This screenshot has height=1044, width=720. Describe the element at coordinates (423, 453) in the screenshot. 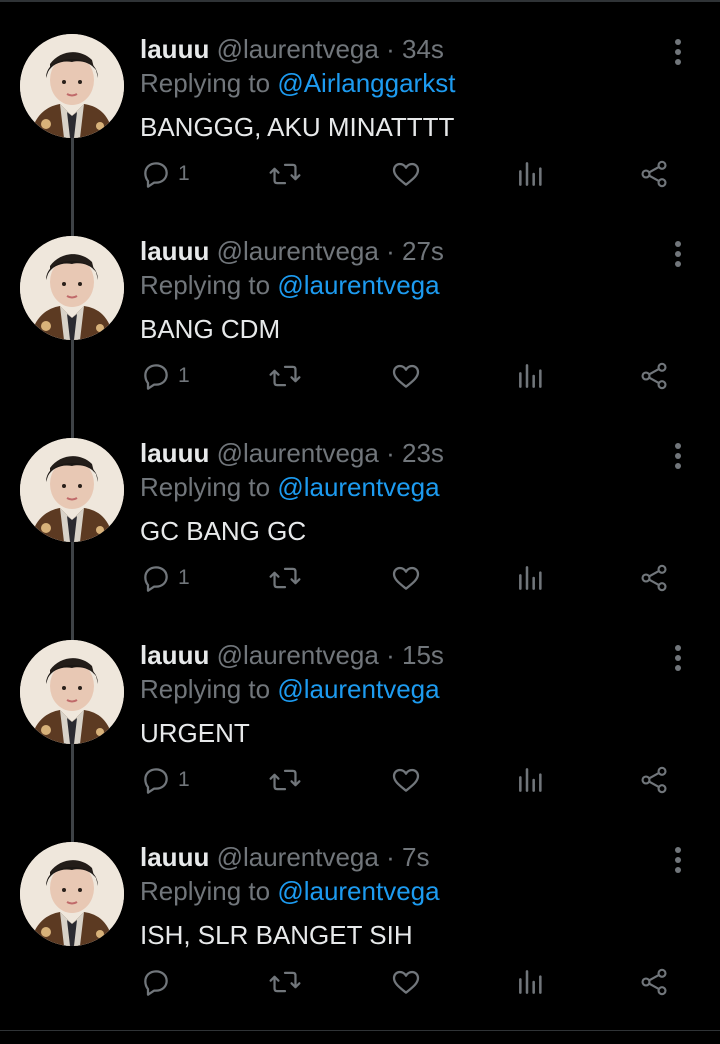

I see `timestamp: 23s` at that location.